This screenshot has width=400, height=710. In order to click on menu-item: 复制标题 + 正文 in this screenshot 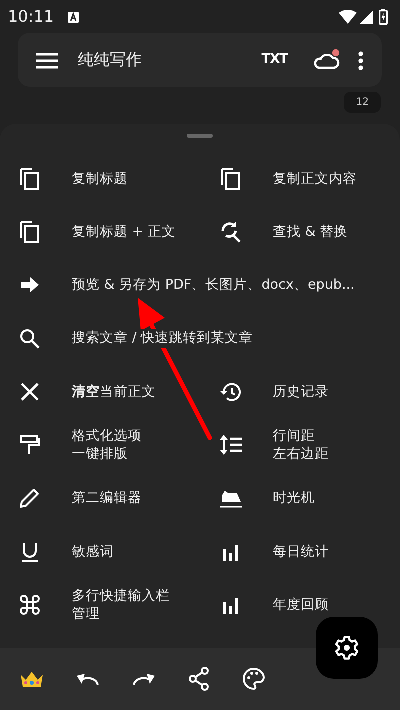, I will do `click(100, 232)`.